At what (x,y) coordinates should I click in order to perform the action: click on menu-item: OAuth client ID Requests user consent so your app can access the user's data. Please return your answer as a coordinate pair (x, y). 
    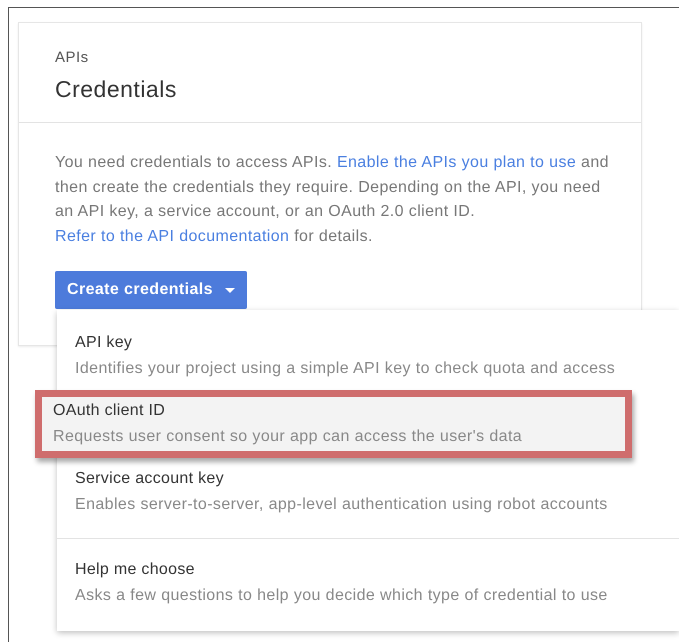
    Looking at the image, I should click on (333, 424).